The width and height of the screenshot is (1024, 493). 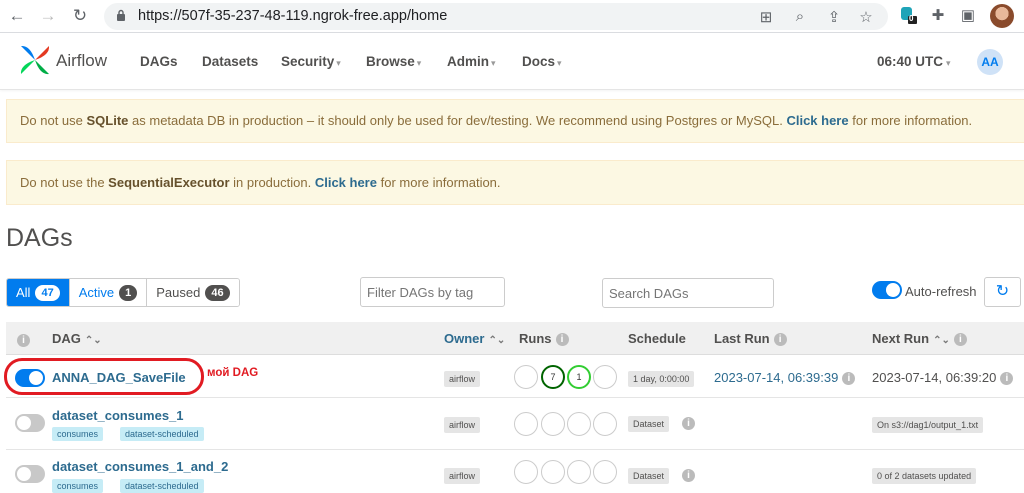 What do you see at coordinates (542, 61) in the screenshot?
I see `menu-docs: Docs ▾` at bounding box center [542, 61].